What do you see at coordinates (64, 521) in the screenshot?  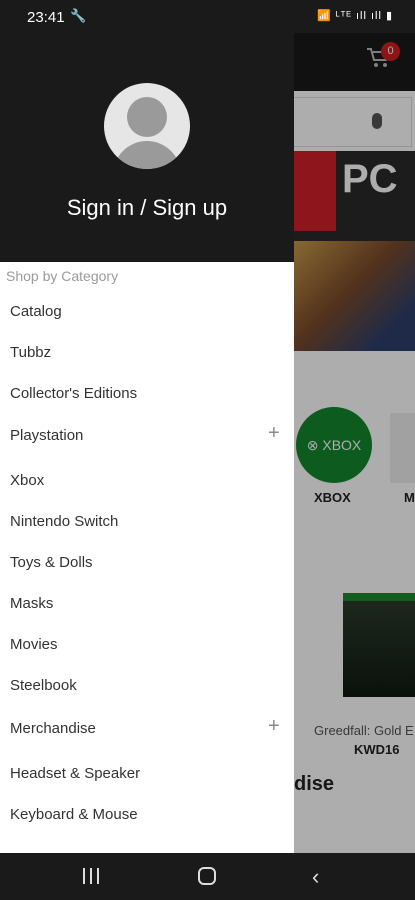 I see `menu-item-label: Nintendo Switch` at bounding box center [64, 521].